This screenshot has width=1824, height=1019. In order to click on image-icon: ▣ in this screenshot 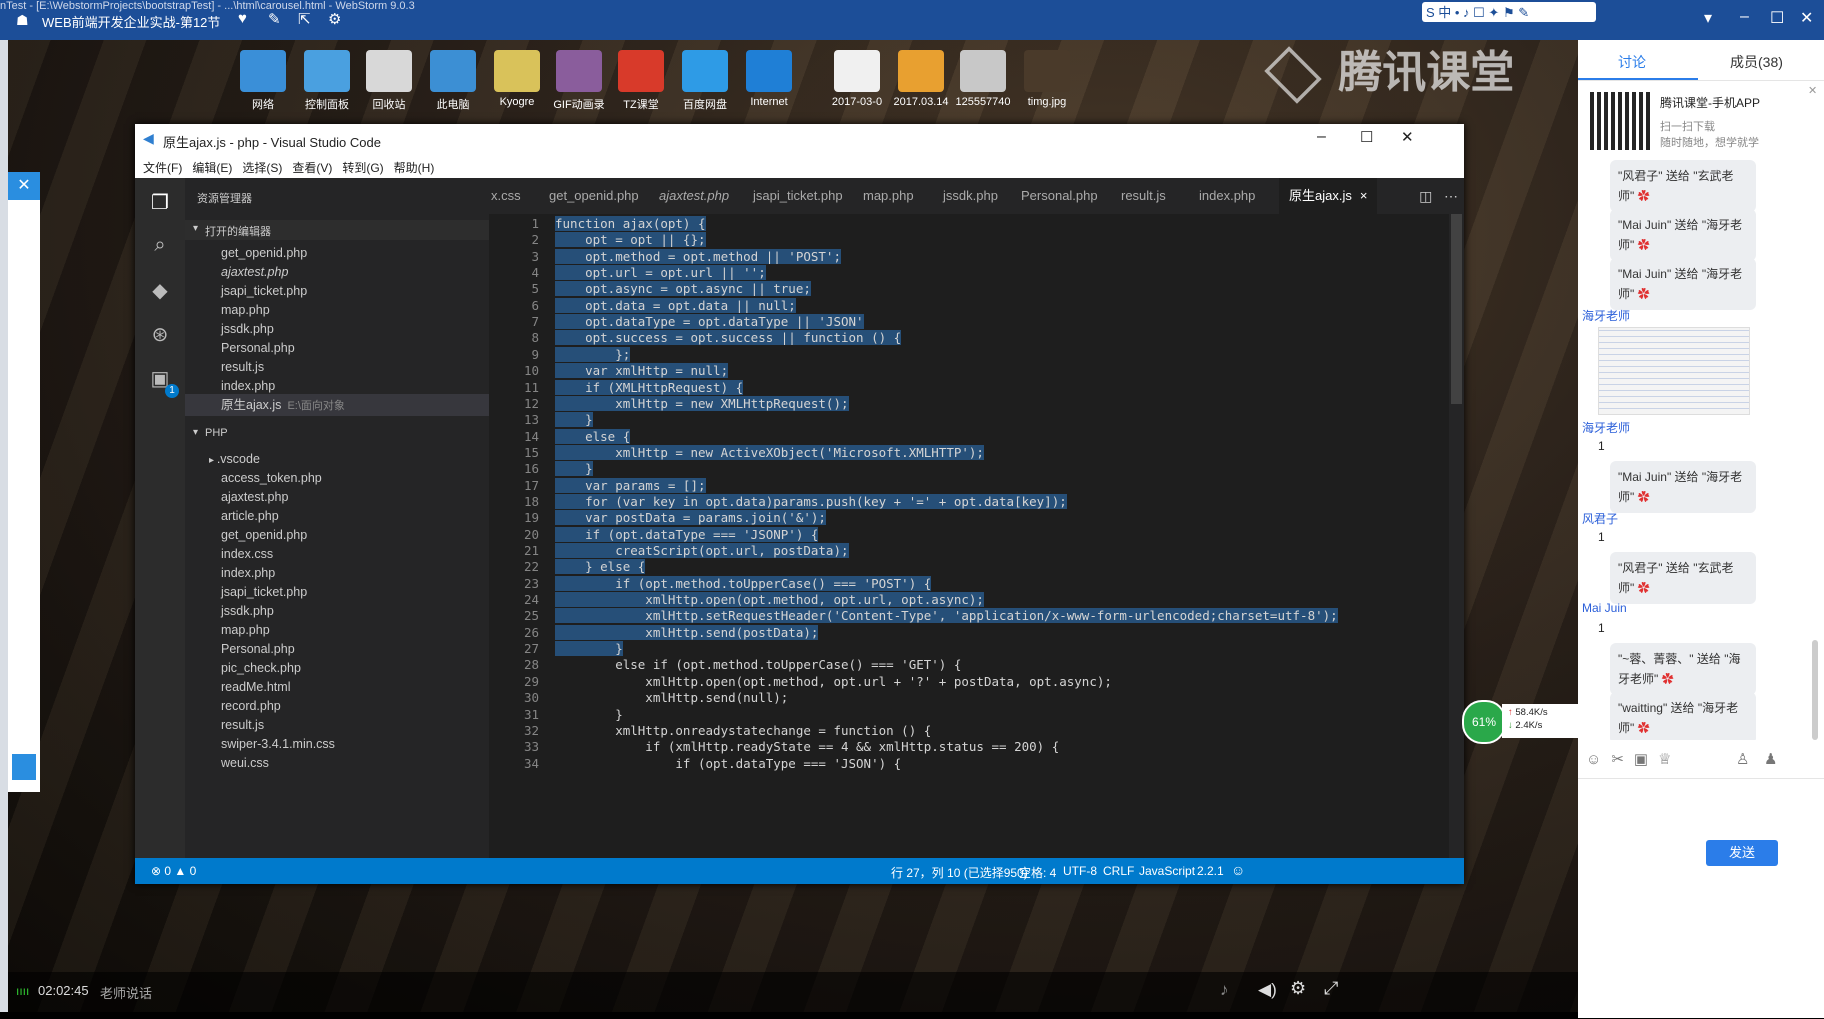, I will do `click(1646, 759)`.